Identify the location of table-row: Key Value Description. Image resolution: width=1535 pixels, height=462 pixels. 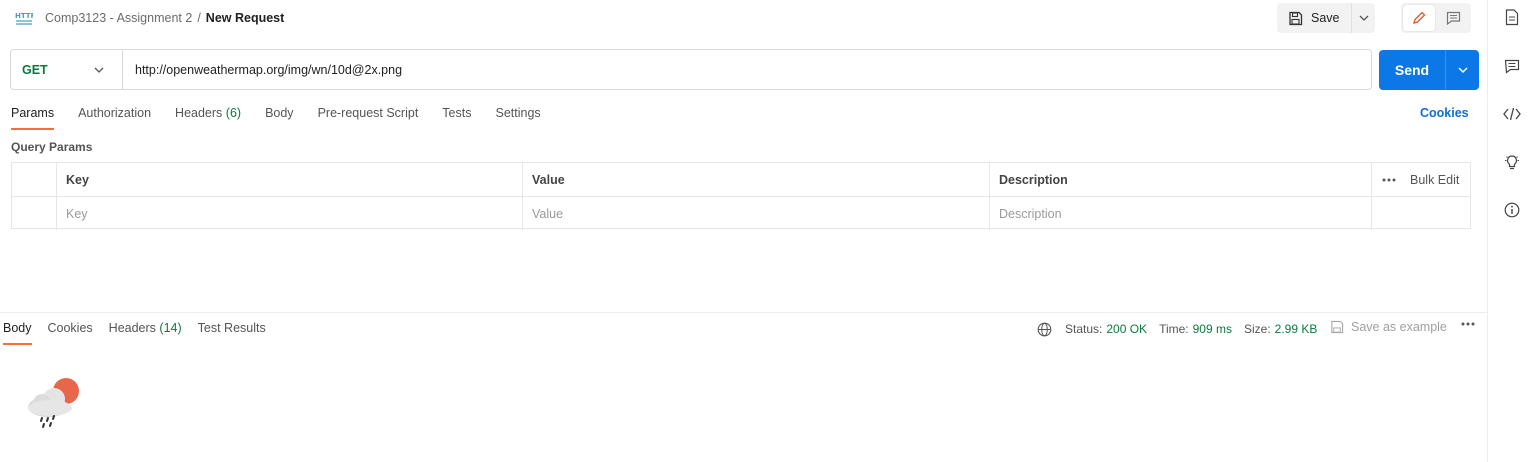
(741, 213).